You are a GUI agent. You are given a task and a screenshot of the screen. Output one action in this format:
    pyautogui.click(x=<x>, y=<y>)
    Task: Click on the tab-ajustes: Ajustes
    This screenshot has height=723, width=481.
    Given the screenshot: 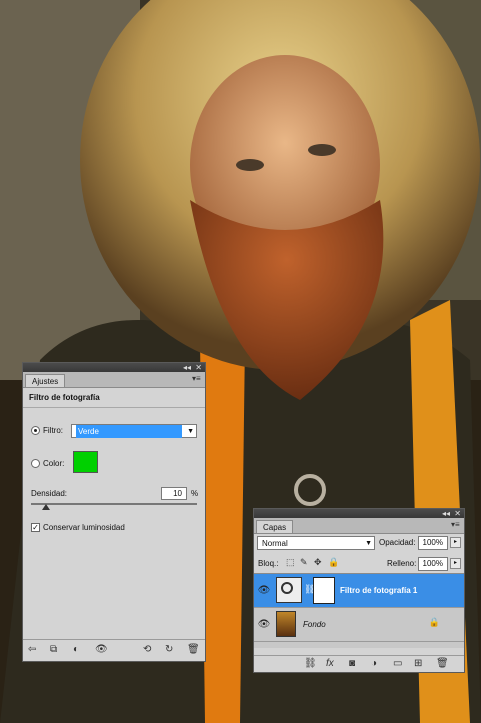 What is the action you would take?
    pyautogui.click(x=45, y=380)
    